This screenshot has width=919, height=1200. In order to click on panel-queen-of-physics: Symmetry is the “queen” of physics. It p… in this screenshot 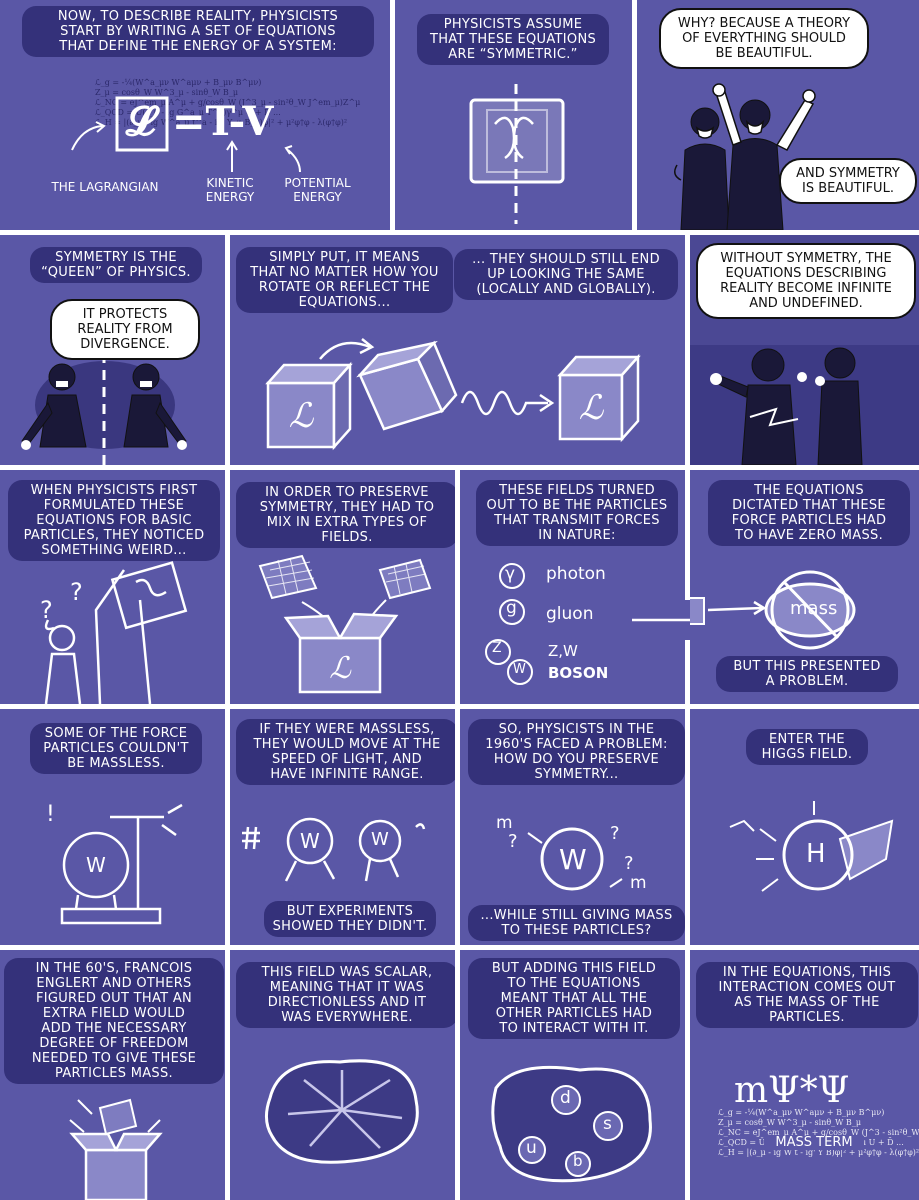, I will do `click(112, 350)`.